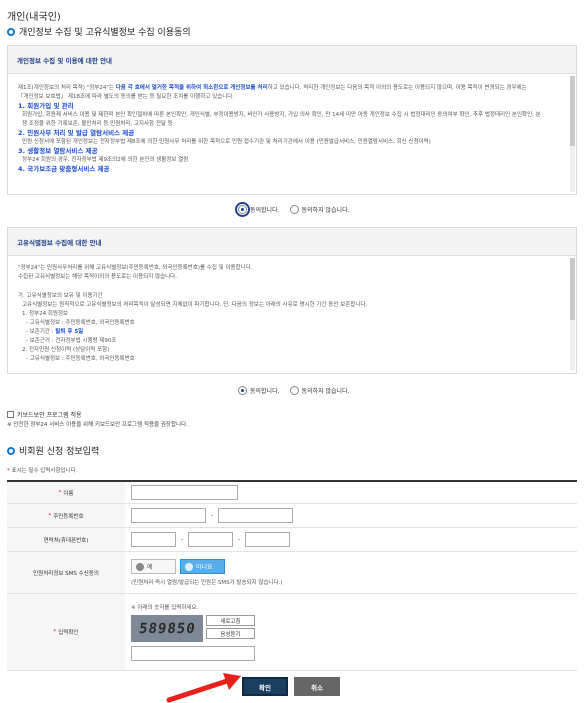 This screenshot has height=703, width=584. Describe the element at coordinates (256, 515) in the screenshot. I see `rrn-back-input` at that location.